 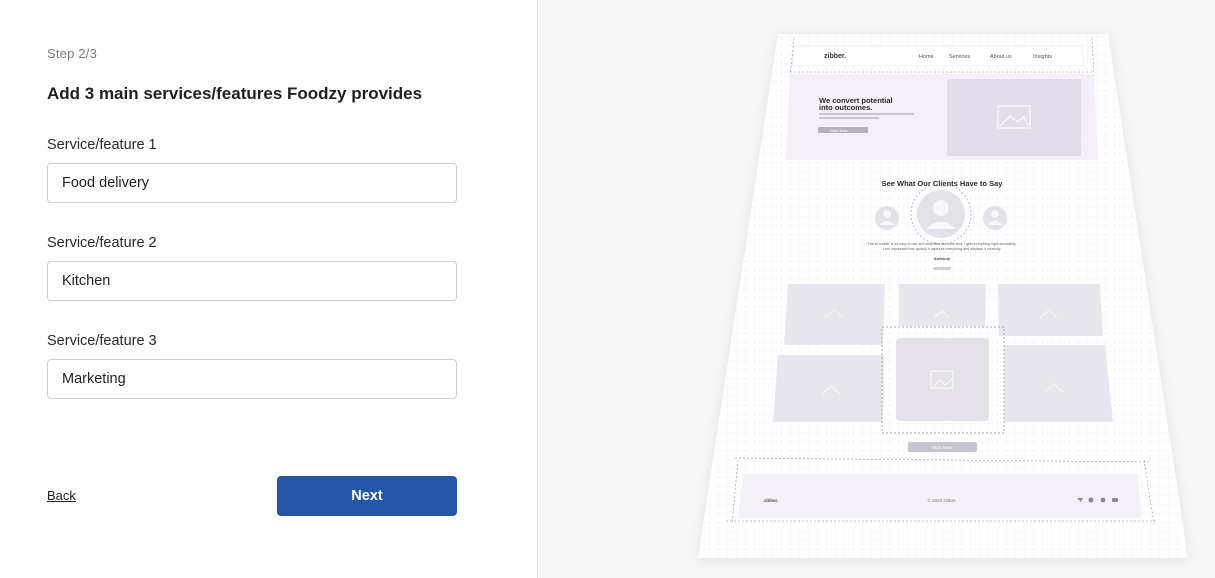 I want to click on preview-footer-logo: zibber., so click(x=771, y=500).